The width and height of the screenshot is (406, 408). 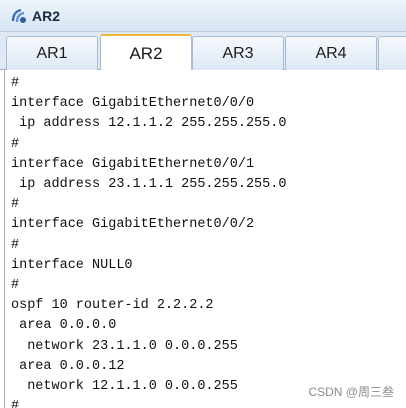 What do you see at coordinates (52, 53) in the screenshot?
I see `tab-ar1: AR1` at bounding box center [52, 53].